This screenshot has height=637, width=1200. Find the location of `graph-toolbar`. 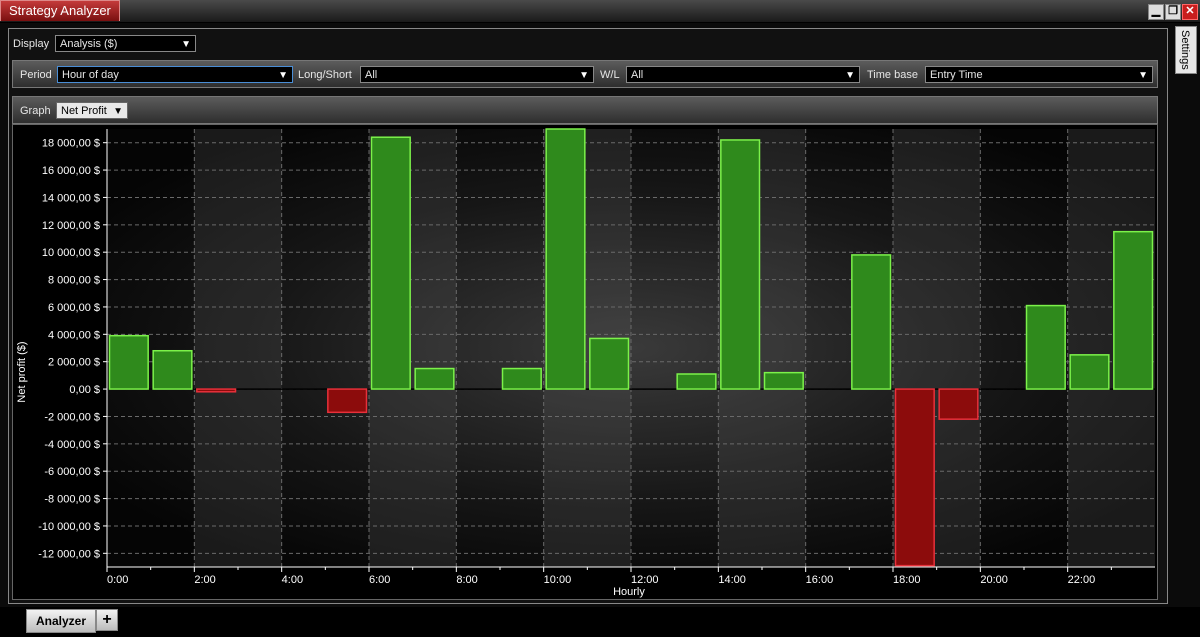

graph-toolbar is located at coordinates (585, 110).